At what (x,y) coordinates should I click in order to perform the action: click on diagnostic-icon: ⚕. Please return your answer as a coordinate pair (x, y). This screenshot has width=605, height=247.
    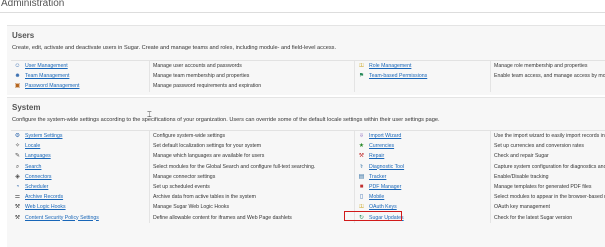
    Looking at the image, I should click on (361, 166).